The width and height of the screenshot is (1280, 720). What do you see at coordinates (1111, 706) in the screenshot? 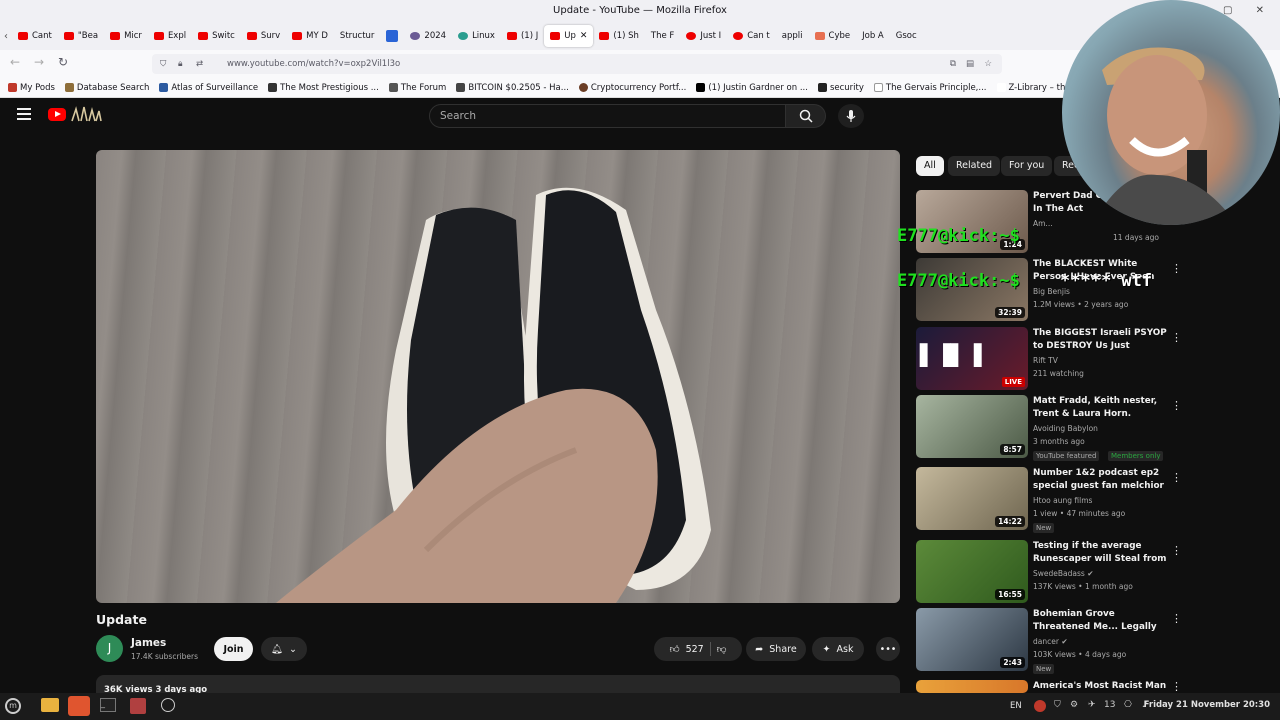
I see `tray-count: 13` at bounding box center [1111, 706].